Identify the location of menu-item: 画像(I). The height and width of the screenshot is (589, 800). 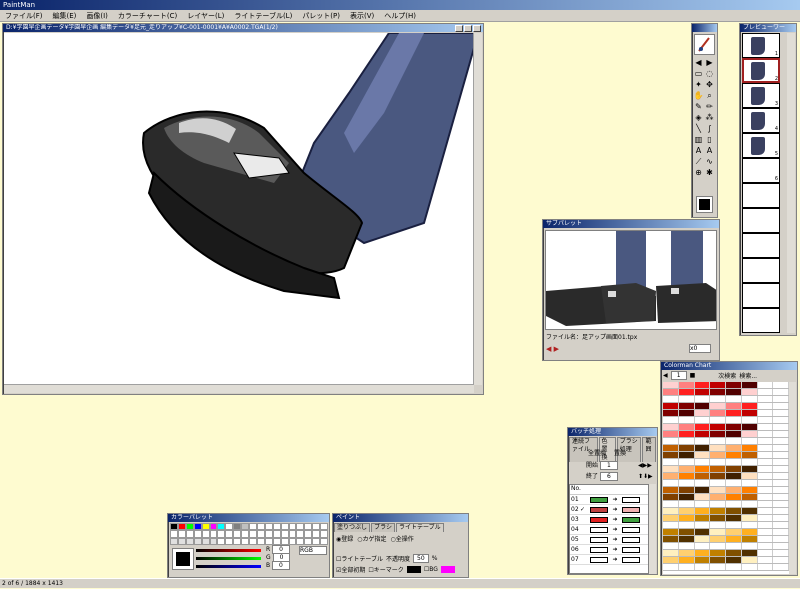
(97, 15).